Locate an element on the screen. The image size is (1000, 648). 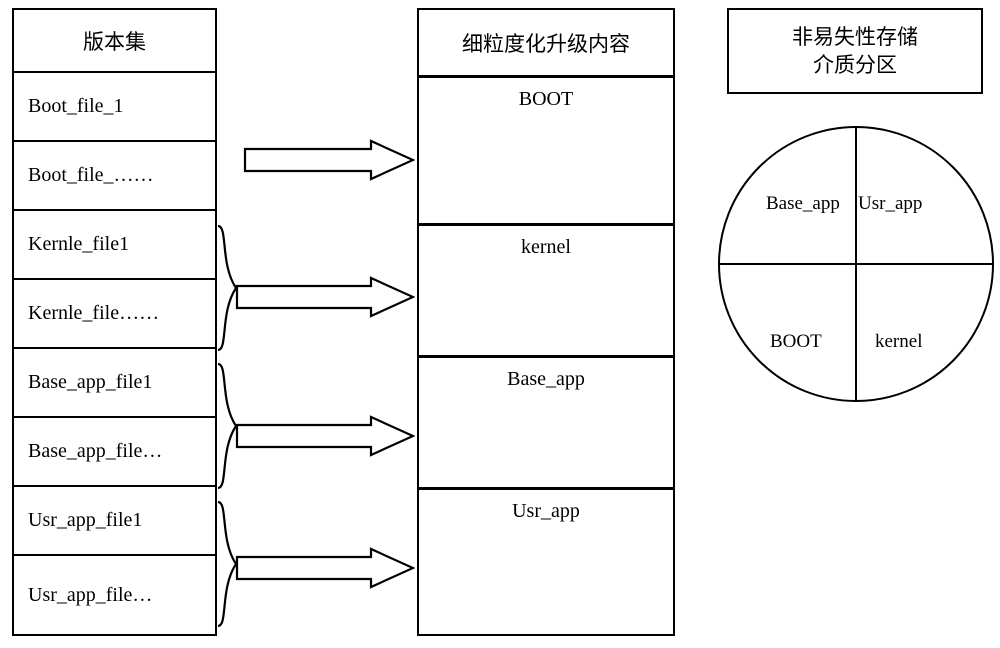
nvm-quadrant-bottom-left: BOOT is located at coordinates (796, 341).